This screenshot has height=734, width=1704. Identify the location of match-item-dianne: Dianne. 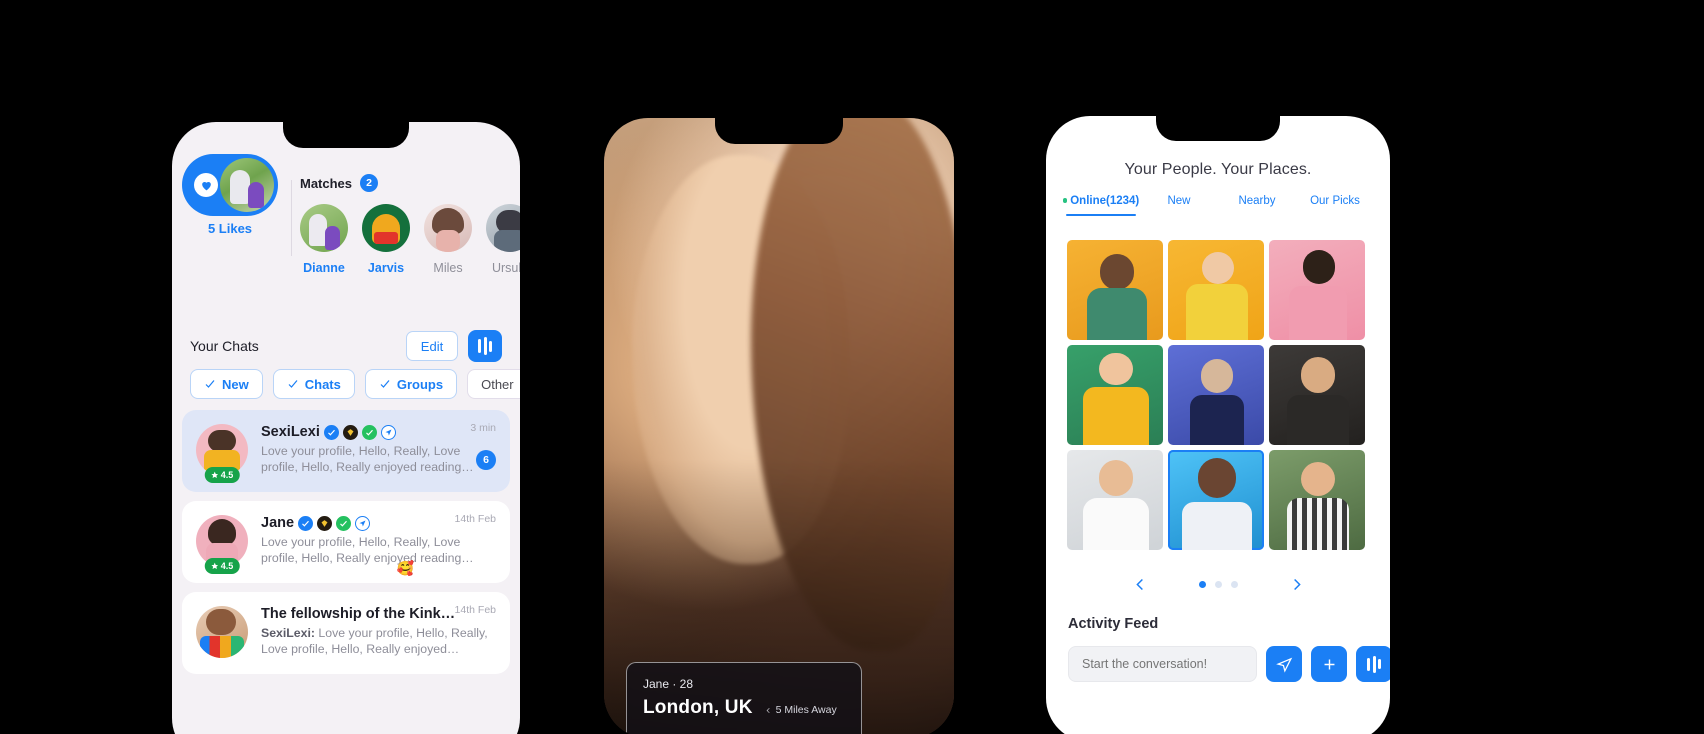
(324, 239).